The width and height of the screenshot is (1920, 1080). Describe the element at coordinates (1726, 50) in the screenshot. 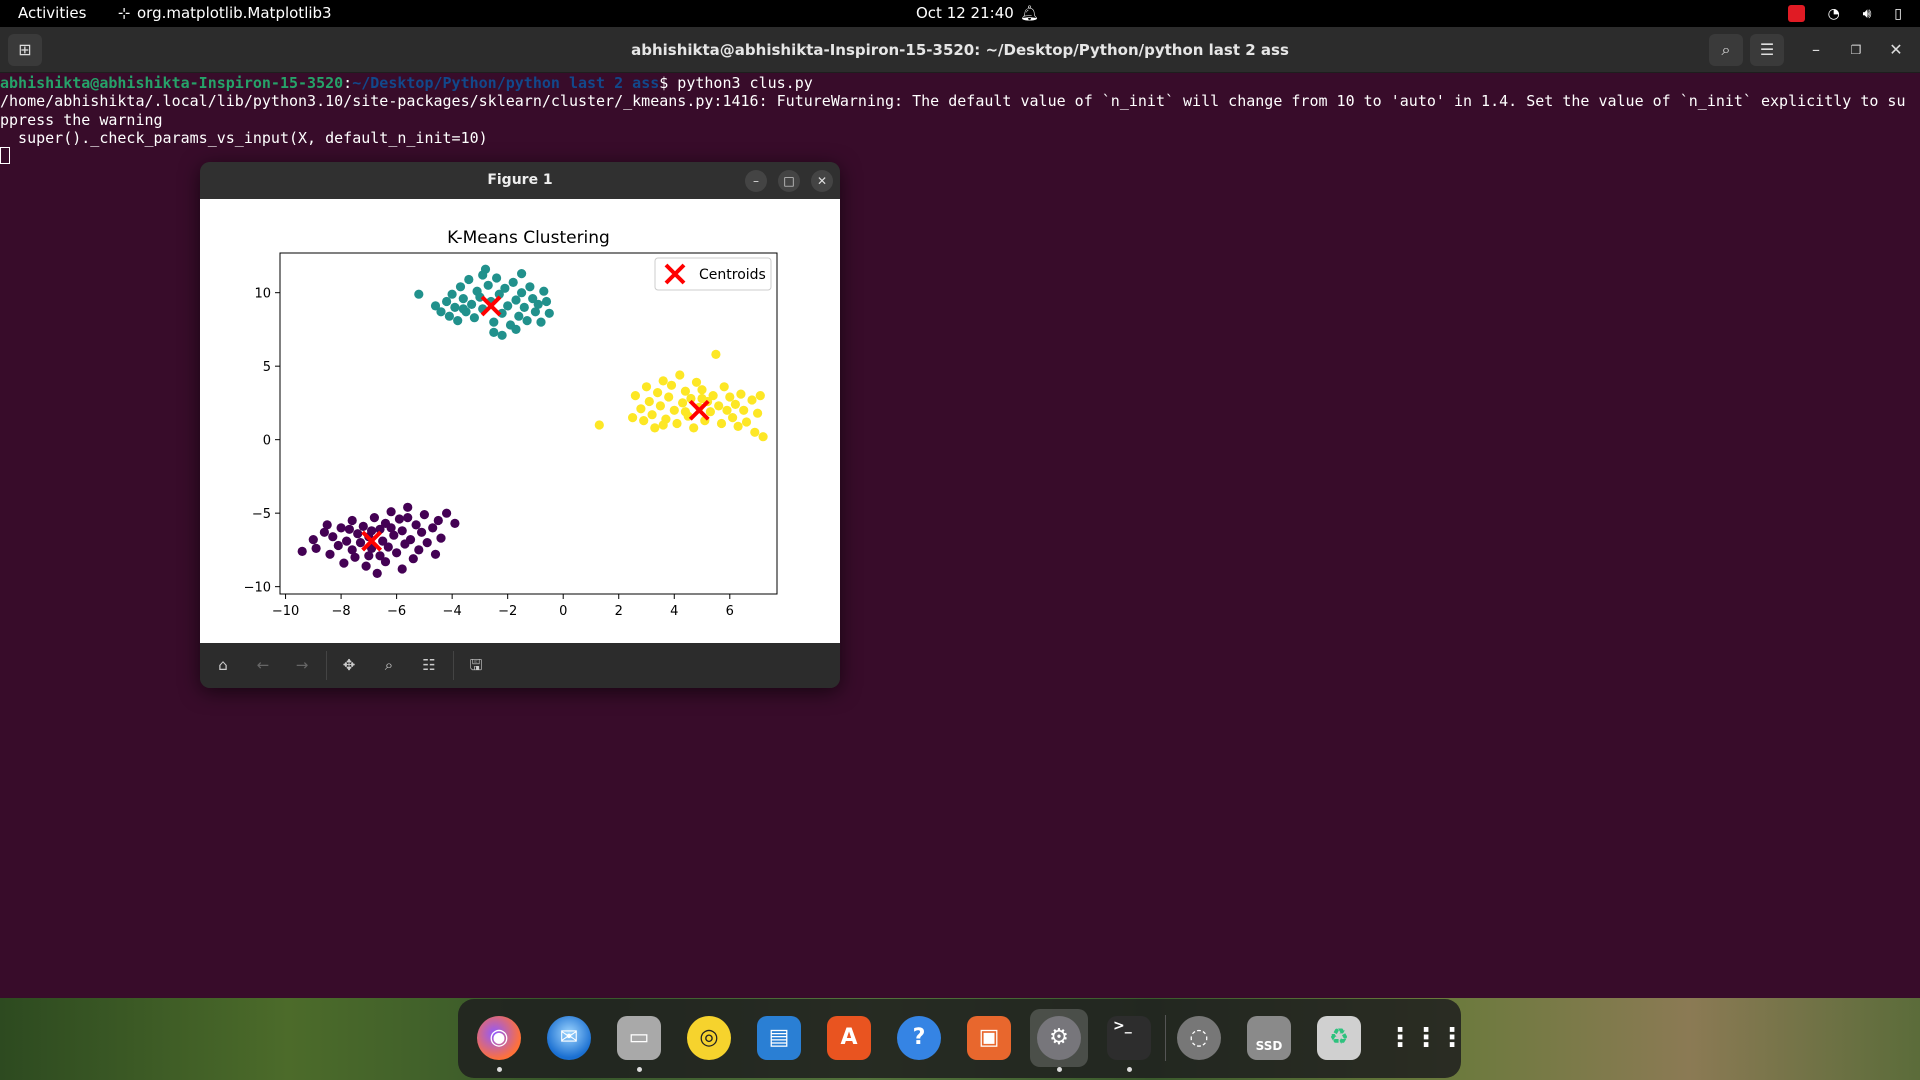

I see `search-button: ⌕` at that location.